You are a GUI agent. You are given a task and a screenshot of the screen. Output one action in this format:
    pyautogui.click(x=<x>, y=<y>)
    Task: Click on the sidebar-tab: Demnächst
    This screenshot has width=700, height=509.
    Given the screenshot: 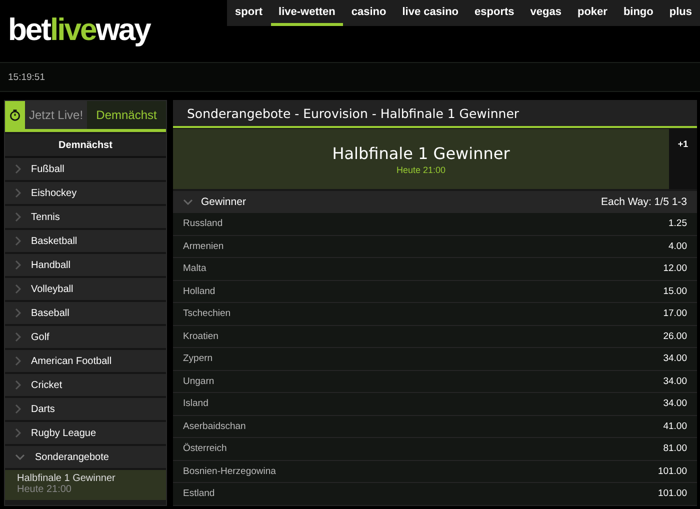 What is the action you would take?
    pyautogui.click(x=126, y=115)
    